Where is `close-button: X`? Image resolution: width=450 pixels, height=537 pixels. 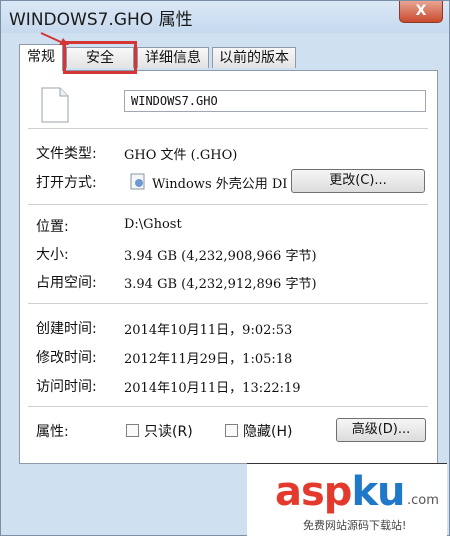
close-button: X is located at coordinates (421, 12).